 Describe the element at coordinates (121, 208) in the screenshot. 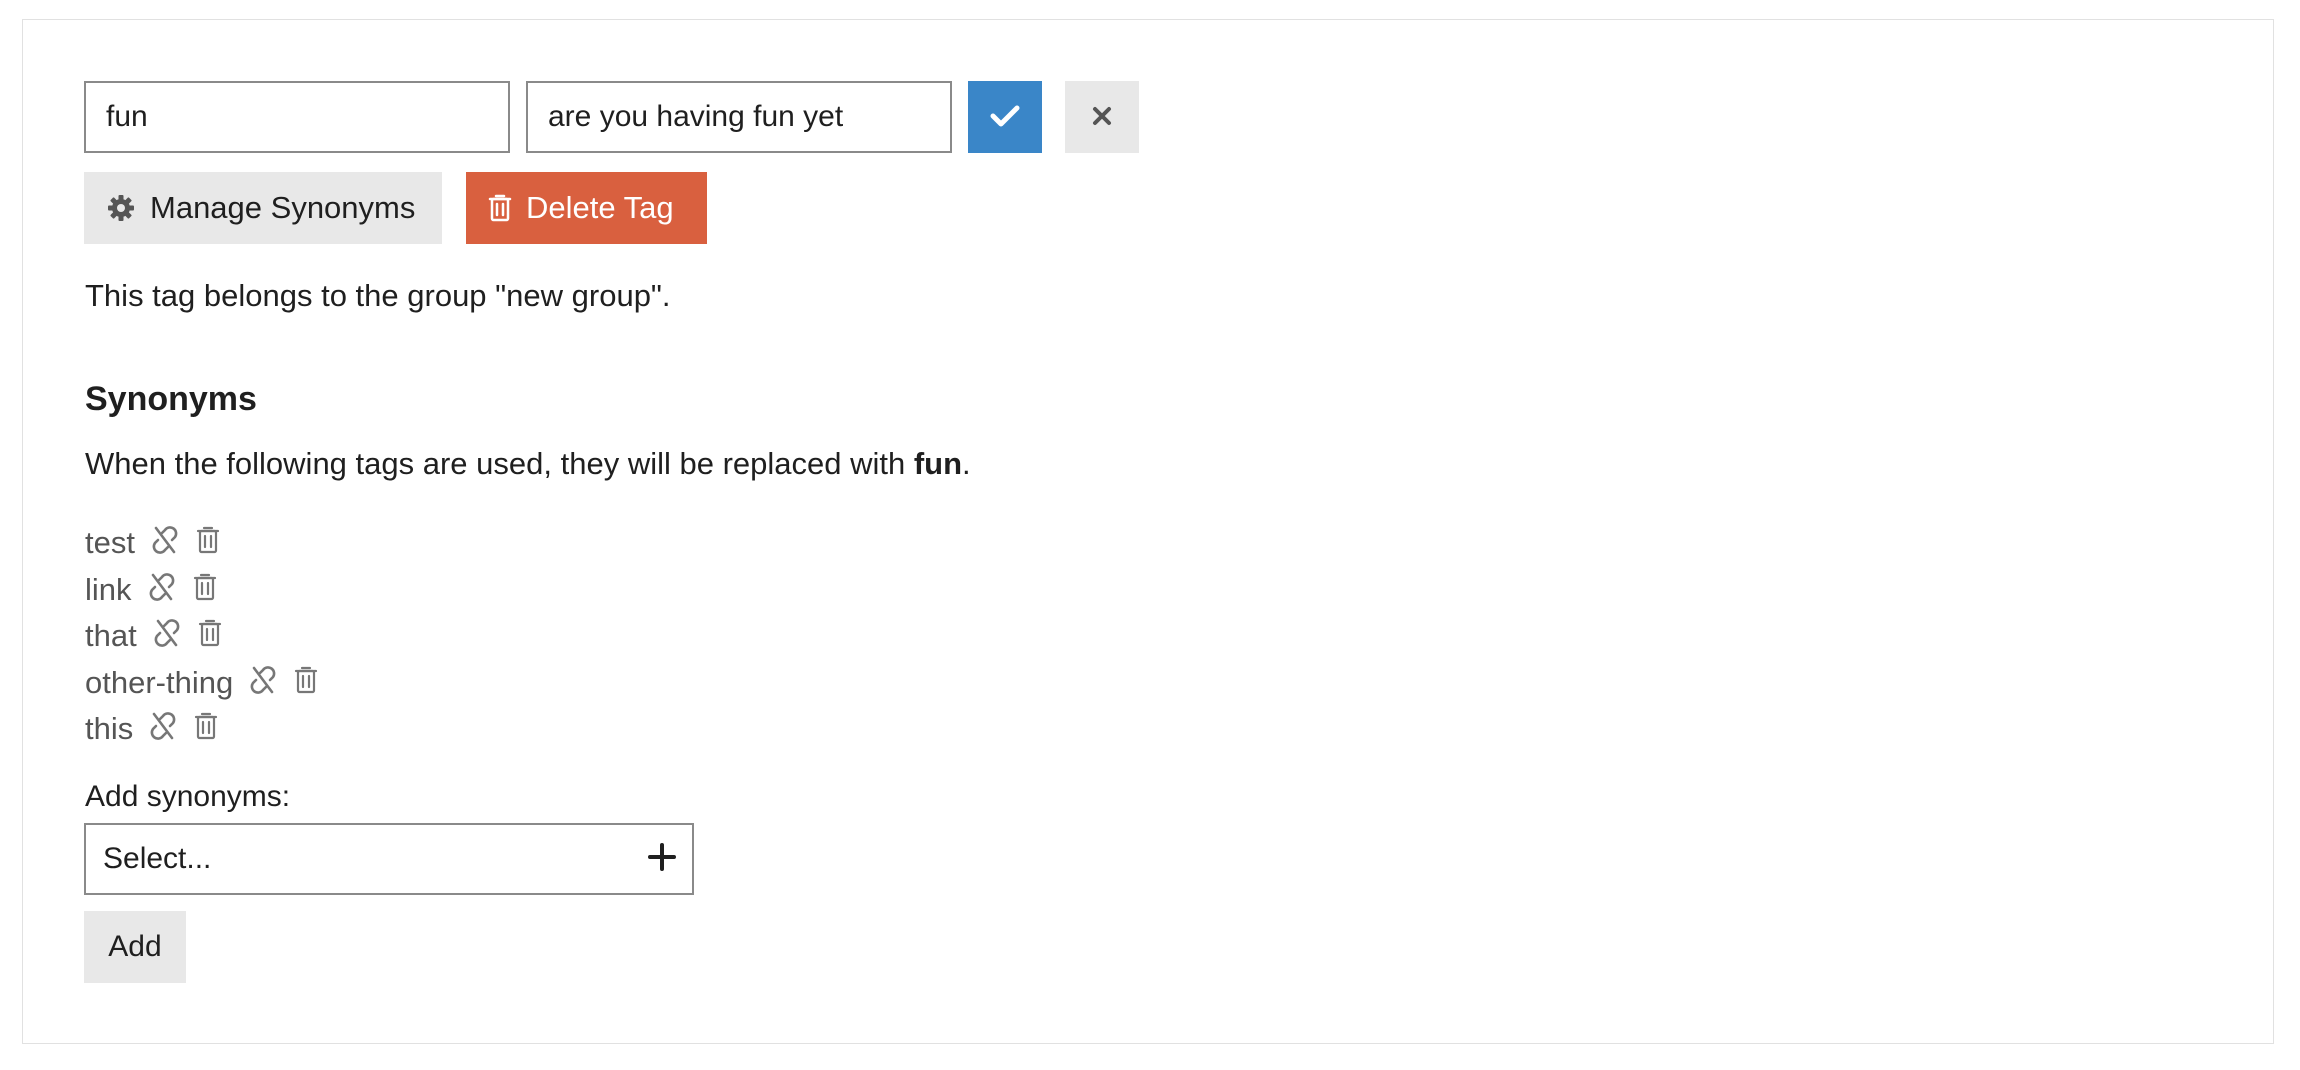

I see `gear-icon` at that location.